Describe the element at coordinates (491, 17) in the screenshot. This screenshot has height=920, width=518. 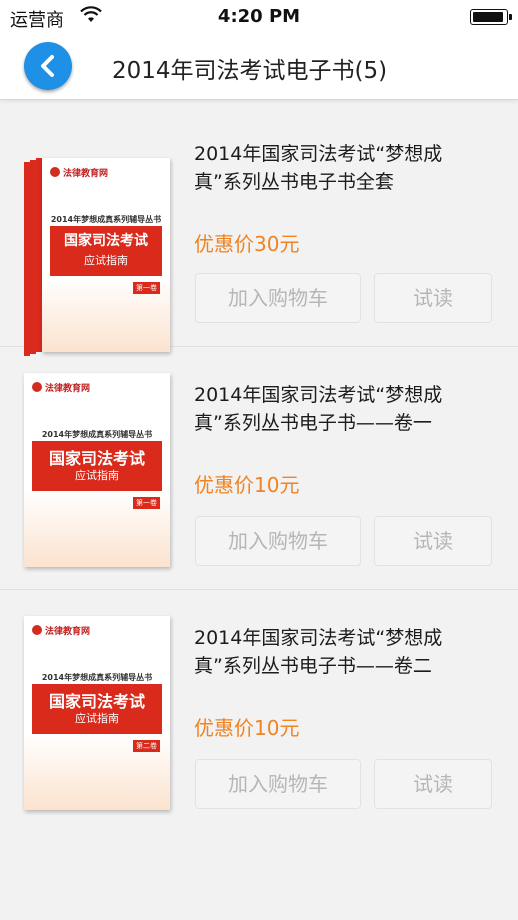
I see `battery-icon` at that location.